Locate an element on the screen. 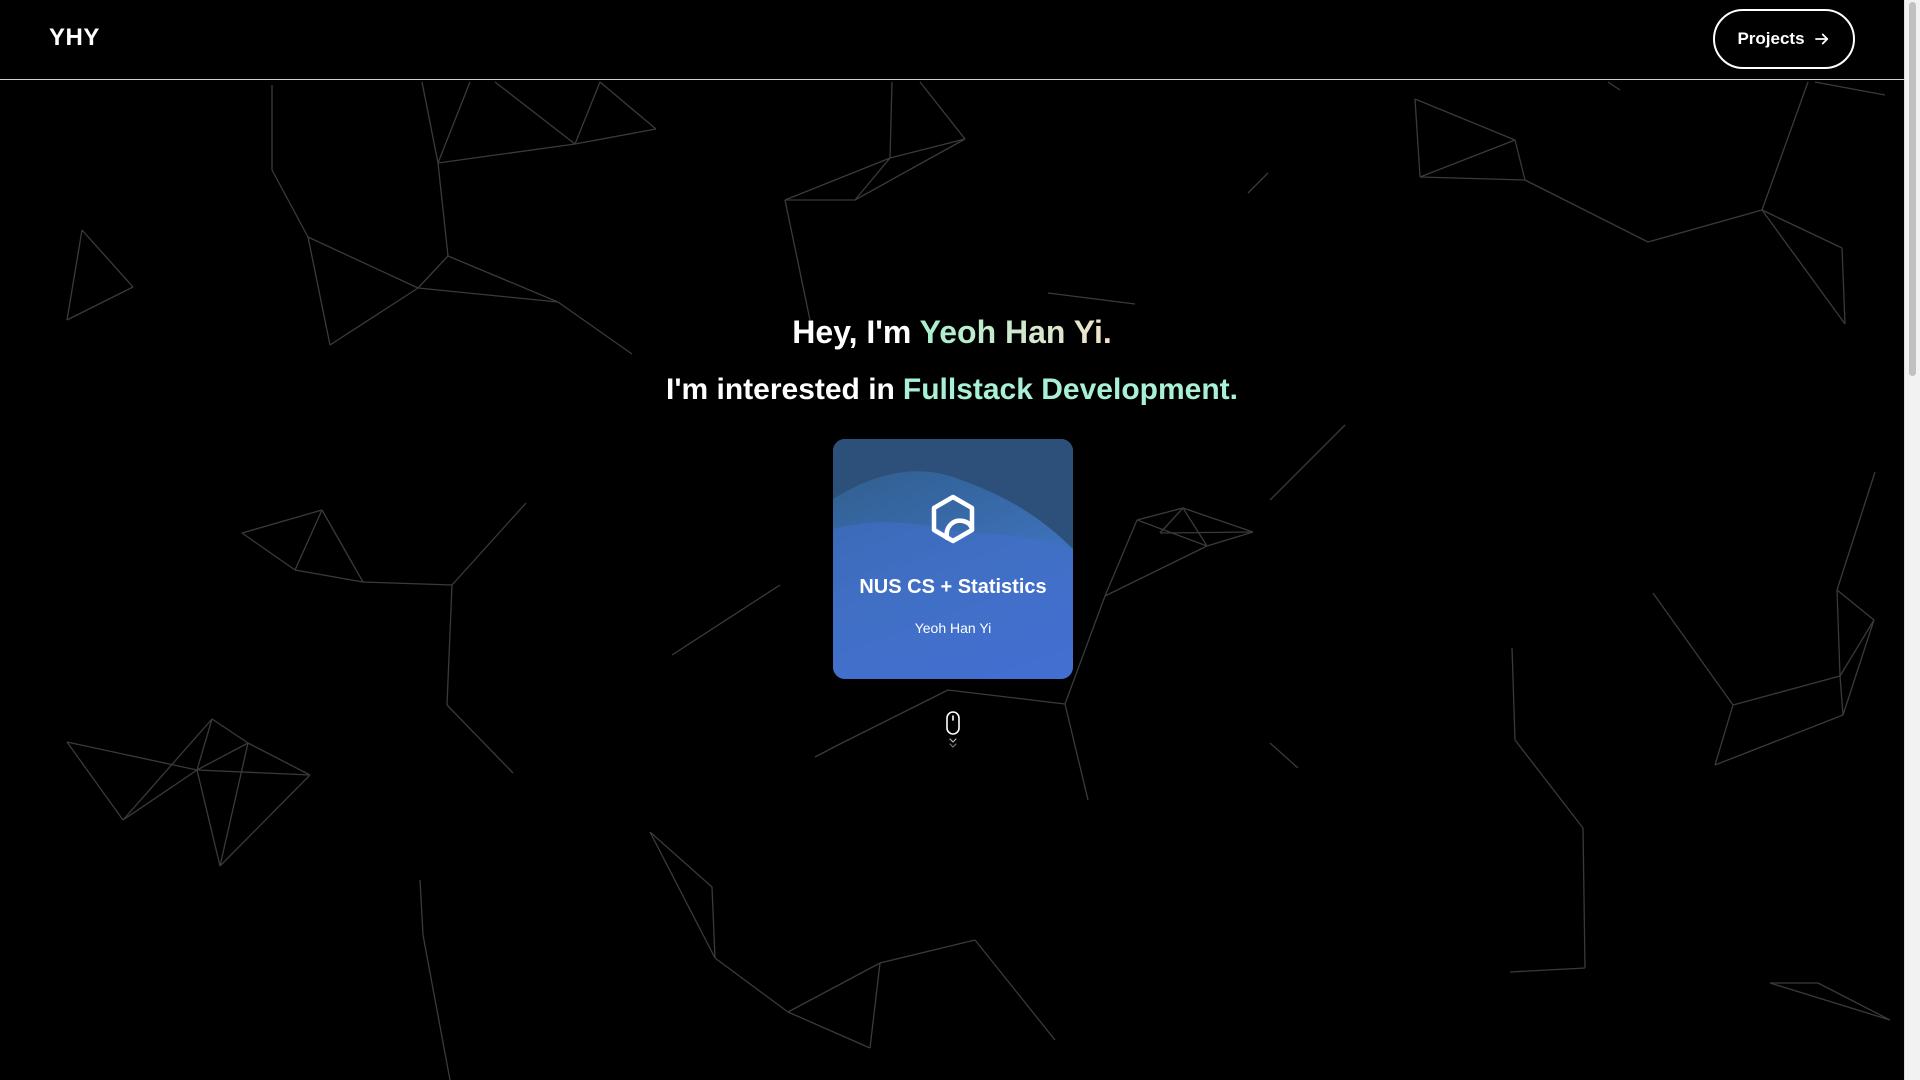 This screenshot has width=1920, height=1080. scrollbar-thumb is located at coordinates (1912, 189).